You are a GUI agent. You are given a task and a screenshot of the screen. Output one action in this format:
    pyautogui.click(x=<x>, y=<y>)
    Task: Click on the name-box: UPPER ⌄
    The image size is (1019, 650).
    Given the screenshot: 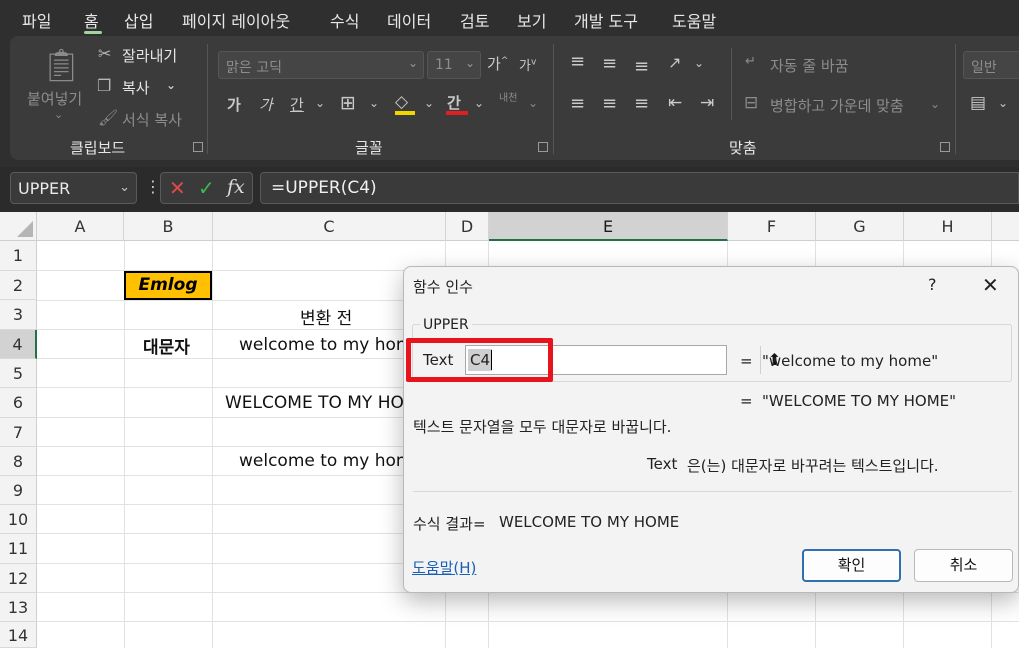 What is the action you would take?
    pyautogui.click(x=73, y=188)
    